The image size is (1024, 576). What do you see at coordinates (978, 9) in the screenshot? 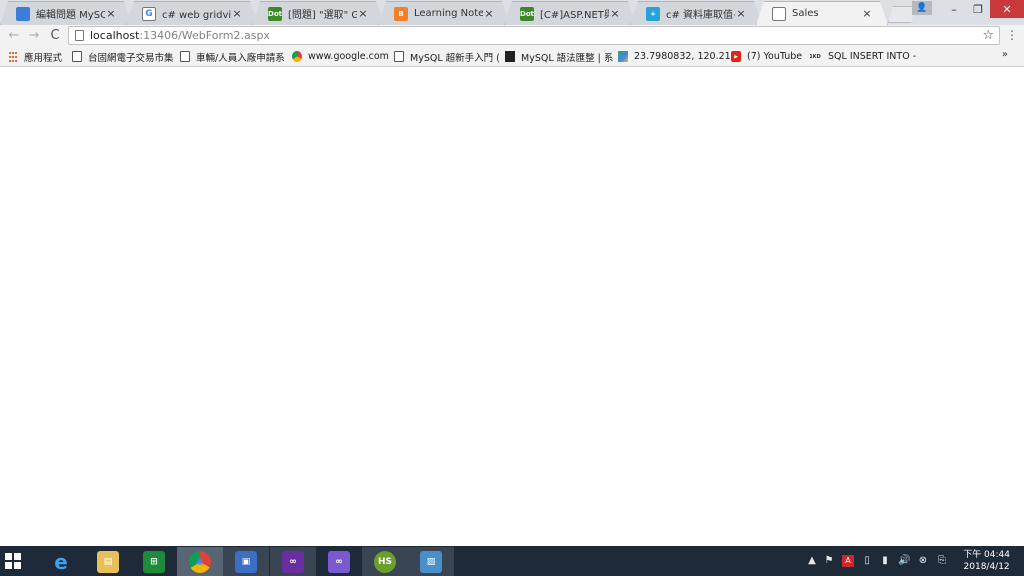
I see `restore-button: ❐` at bounding box center [978, 9].